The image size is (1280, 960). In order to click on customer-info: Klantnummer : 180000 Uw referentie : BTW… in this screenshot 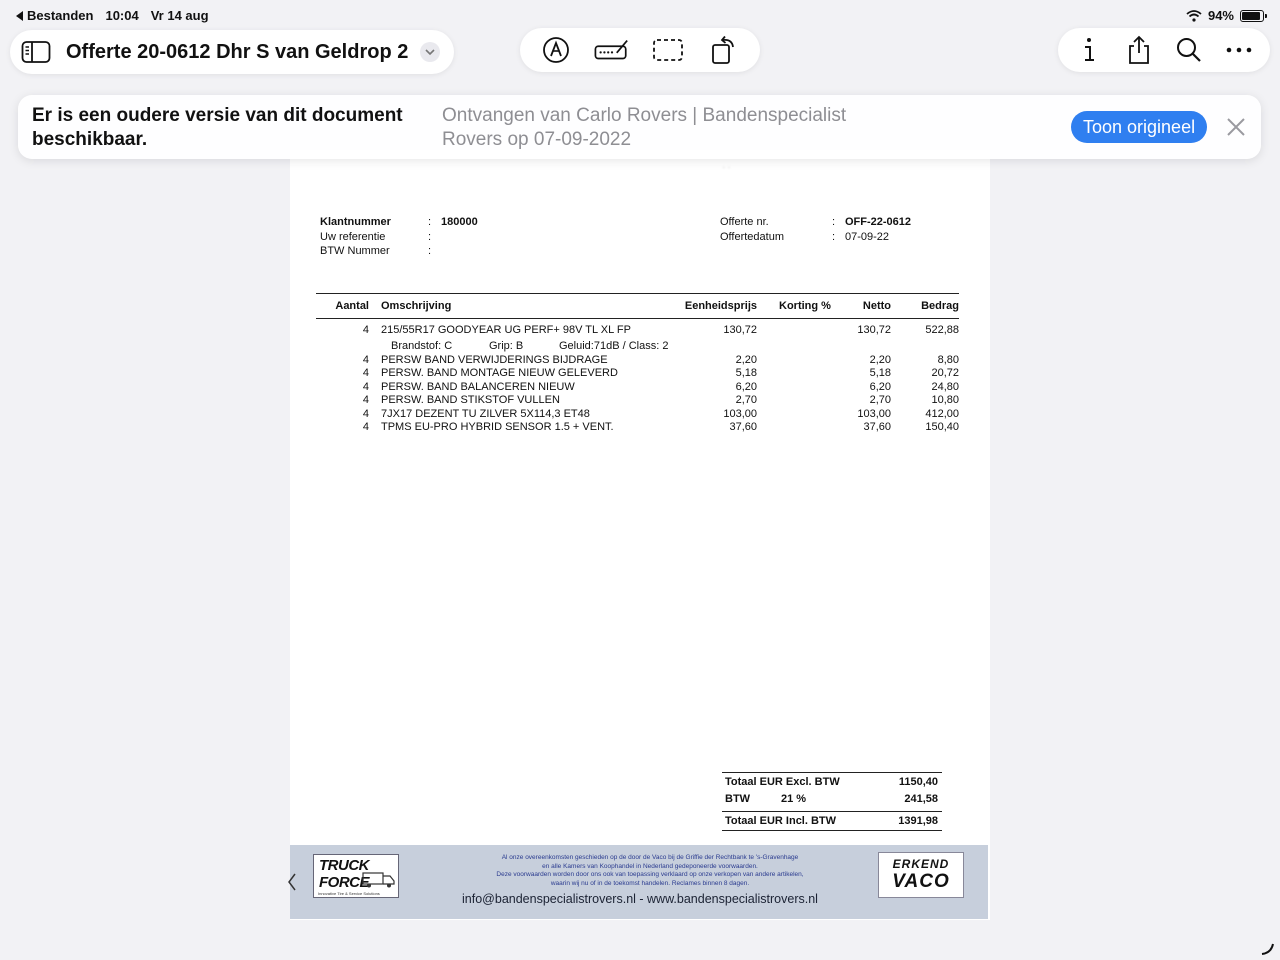, I will do `click(399, 238)`.